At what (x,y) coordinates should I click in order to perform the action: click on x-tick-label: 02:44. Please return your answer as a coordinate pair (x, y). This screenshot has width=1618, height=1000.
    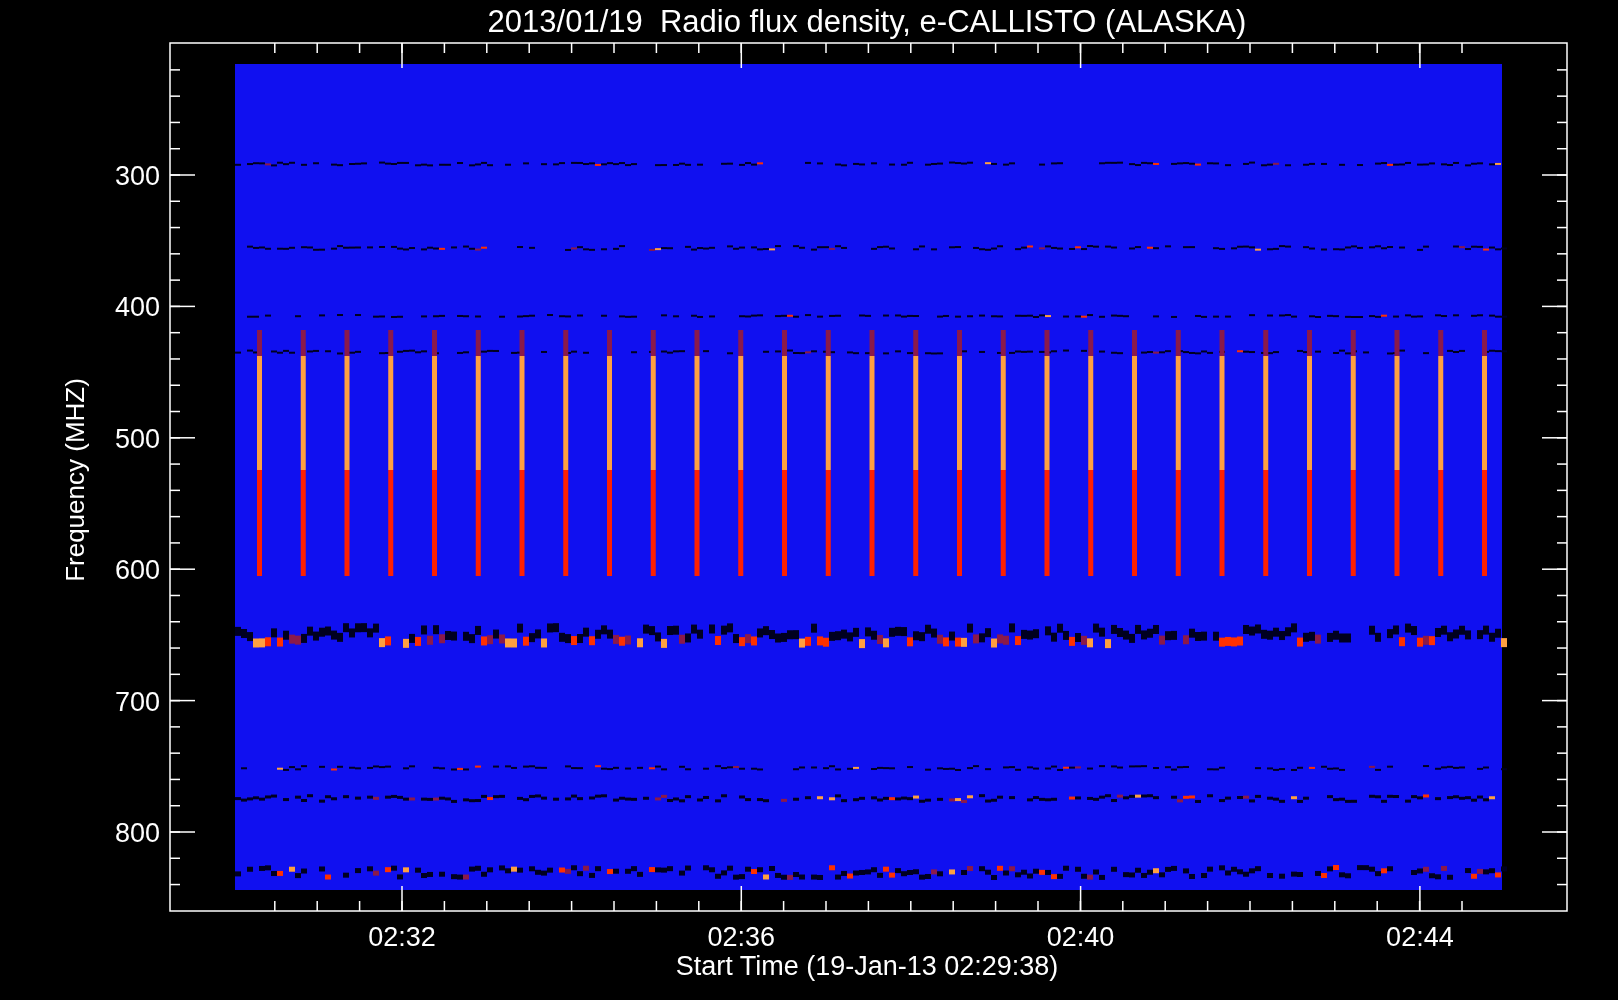
    Looking at the image, I should click on (1420, 937).